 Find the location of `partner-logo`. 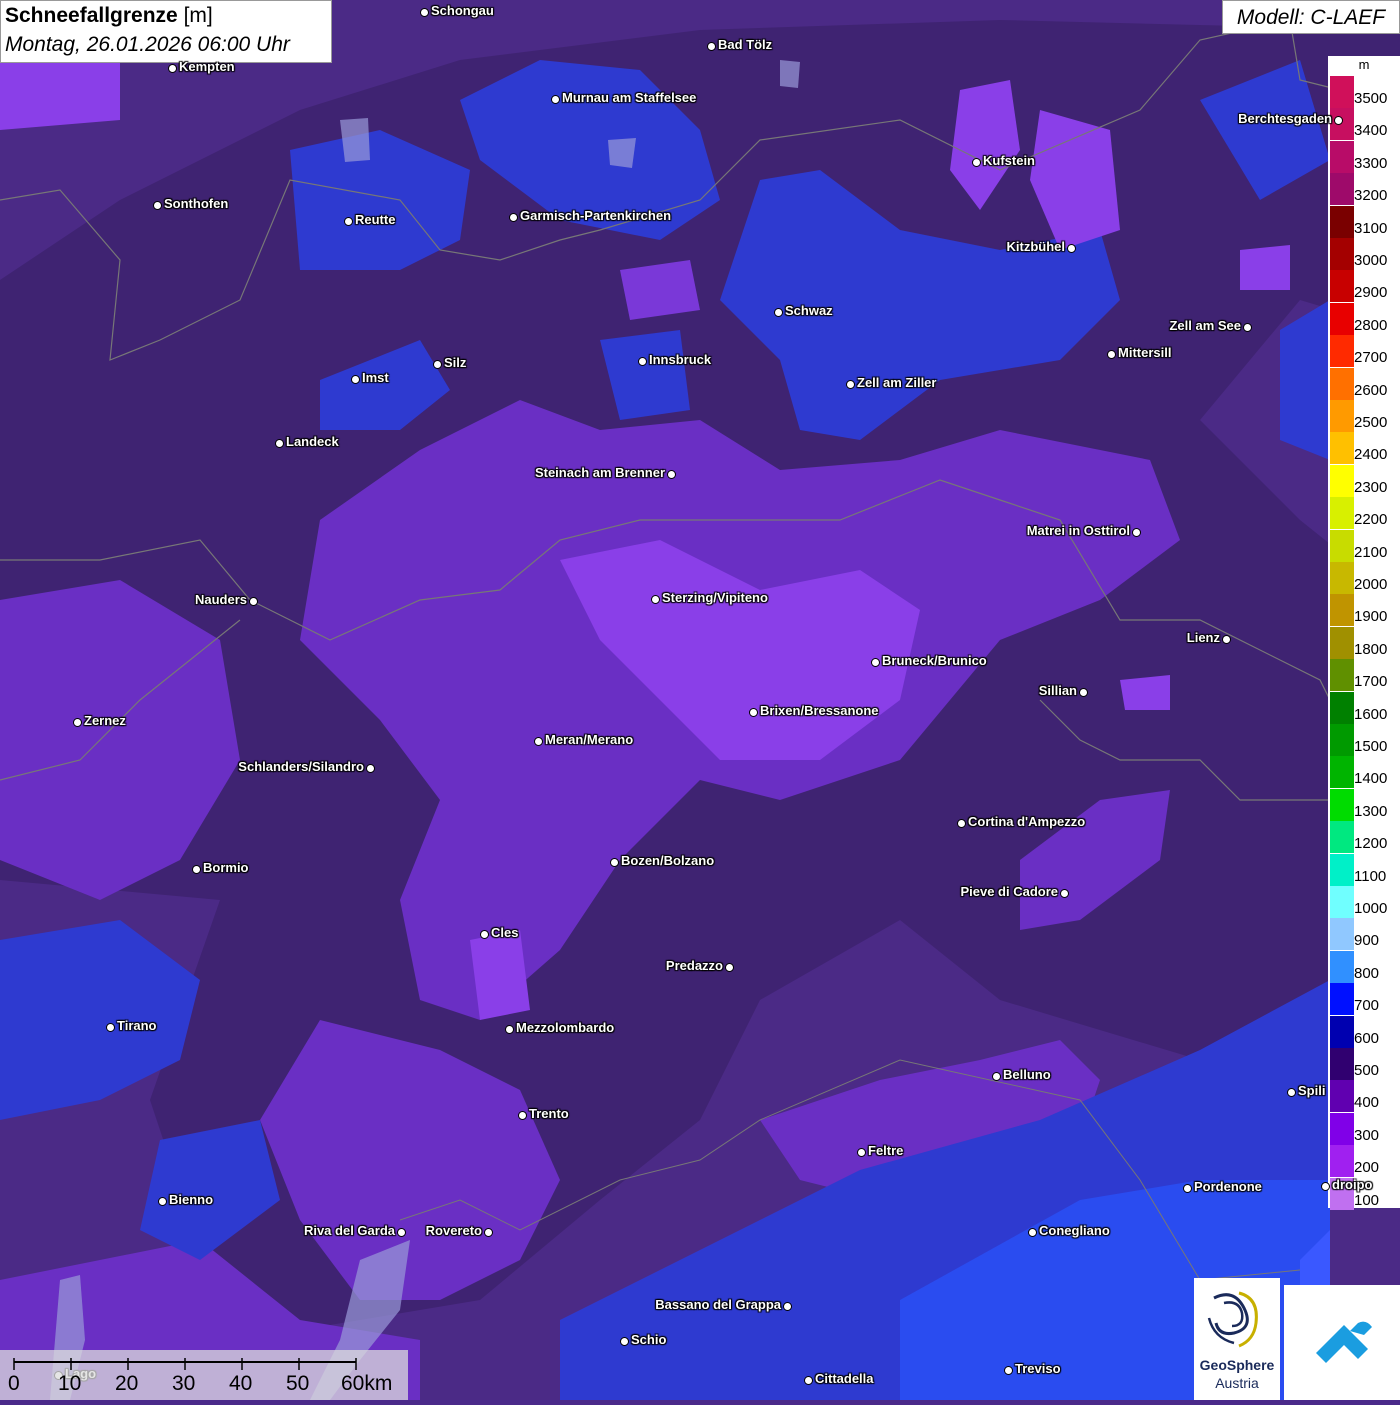

partner-logo is located at coordinates (1342, 1342).